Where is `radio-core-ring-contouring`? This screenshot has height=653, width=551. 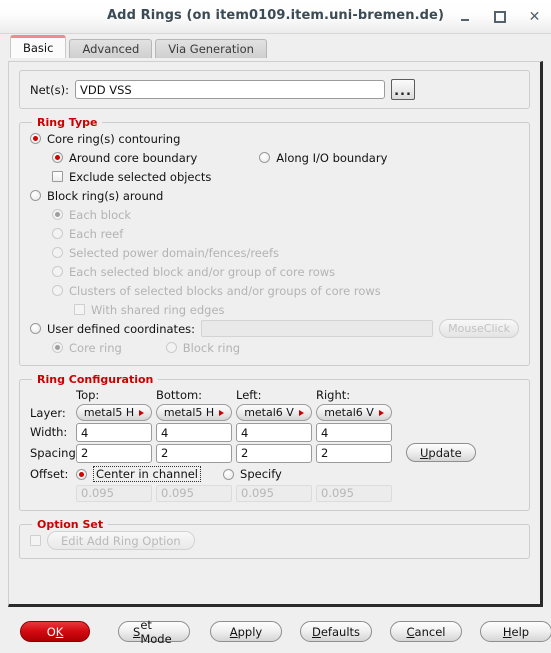 radio-core-ring-contouring is located at coordinates (35, 138).